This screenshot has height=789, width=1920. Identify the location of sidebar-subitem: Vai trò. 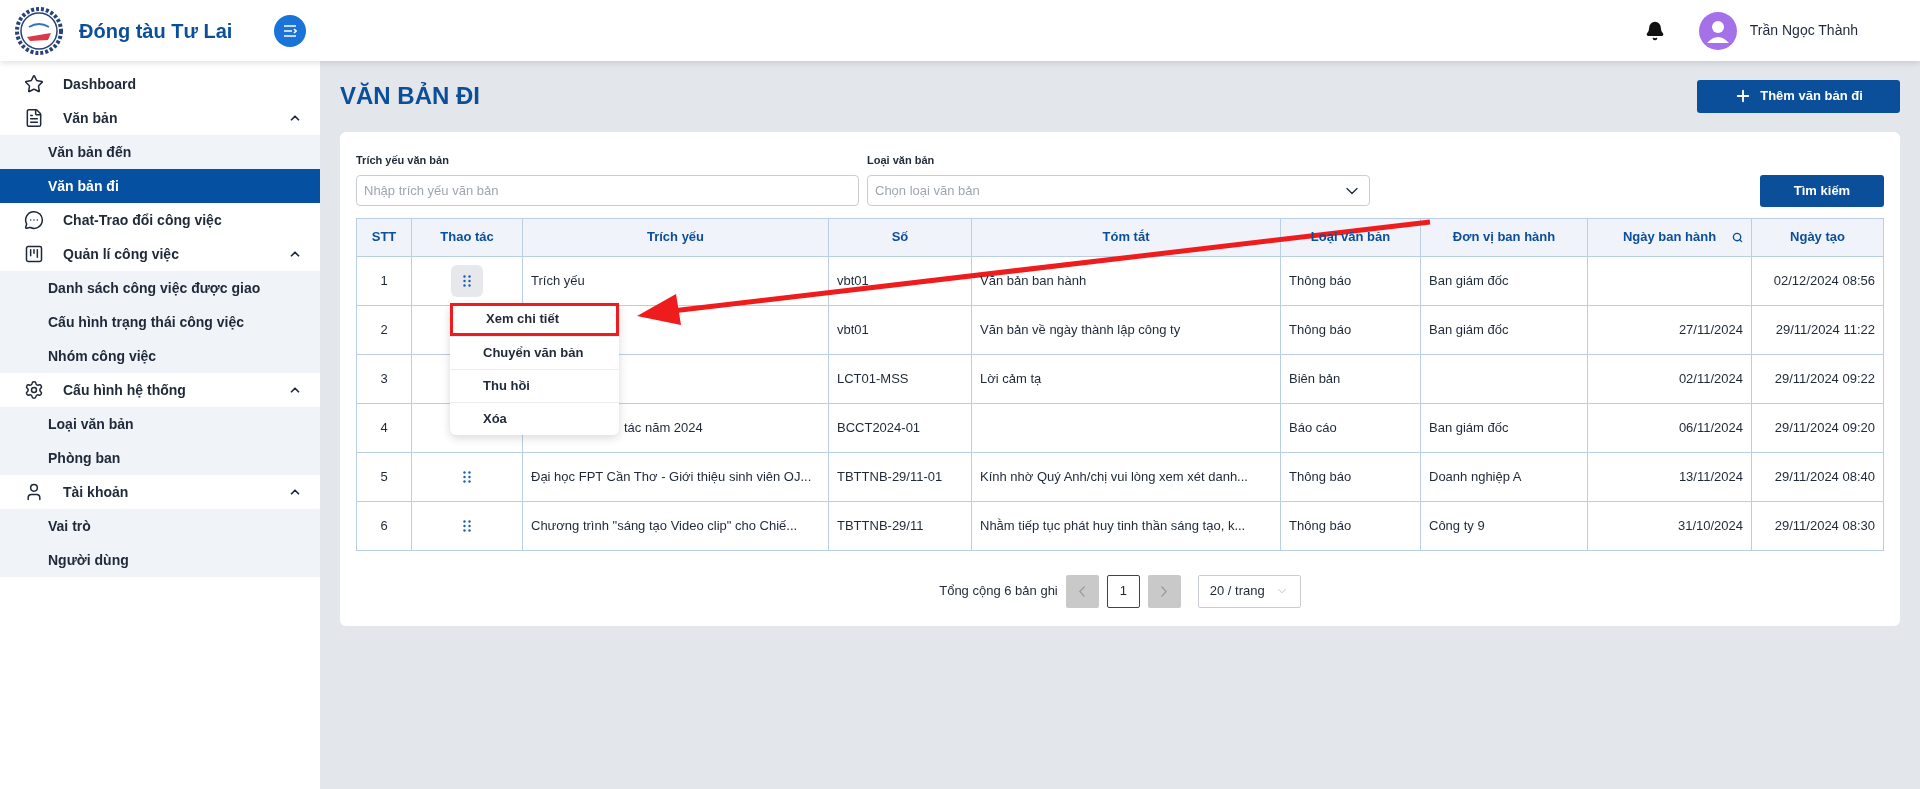
(160, 526).